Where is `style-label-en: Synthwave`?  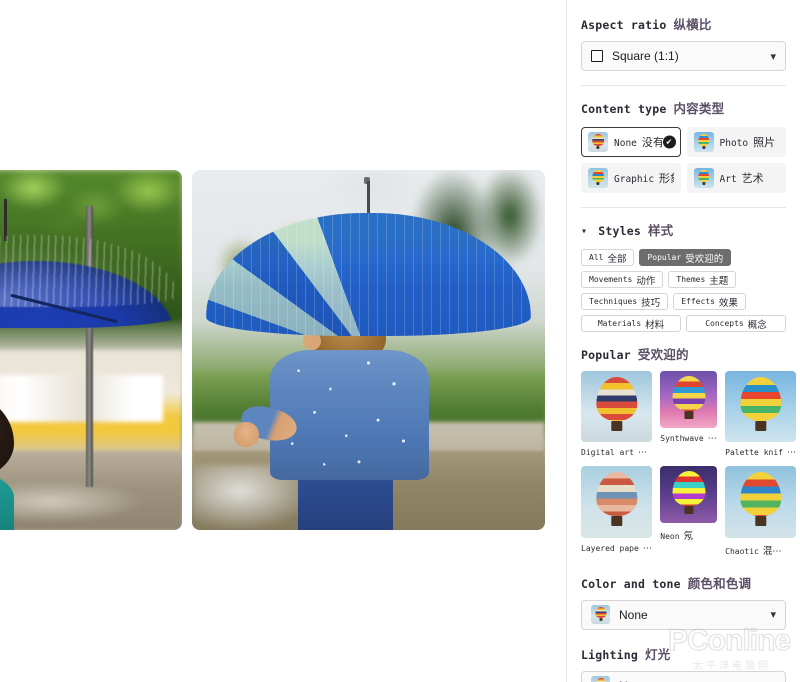
style-label-en: Synthwave is located at coordinates (682, 438).